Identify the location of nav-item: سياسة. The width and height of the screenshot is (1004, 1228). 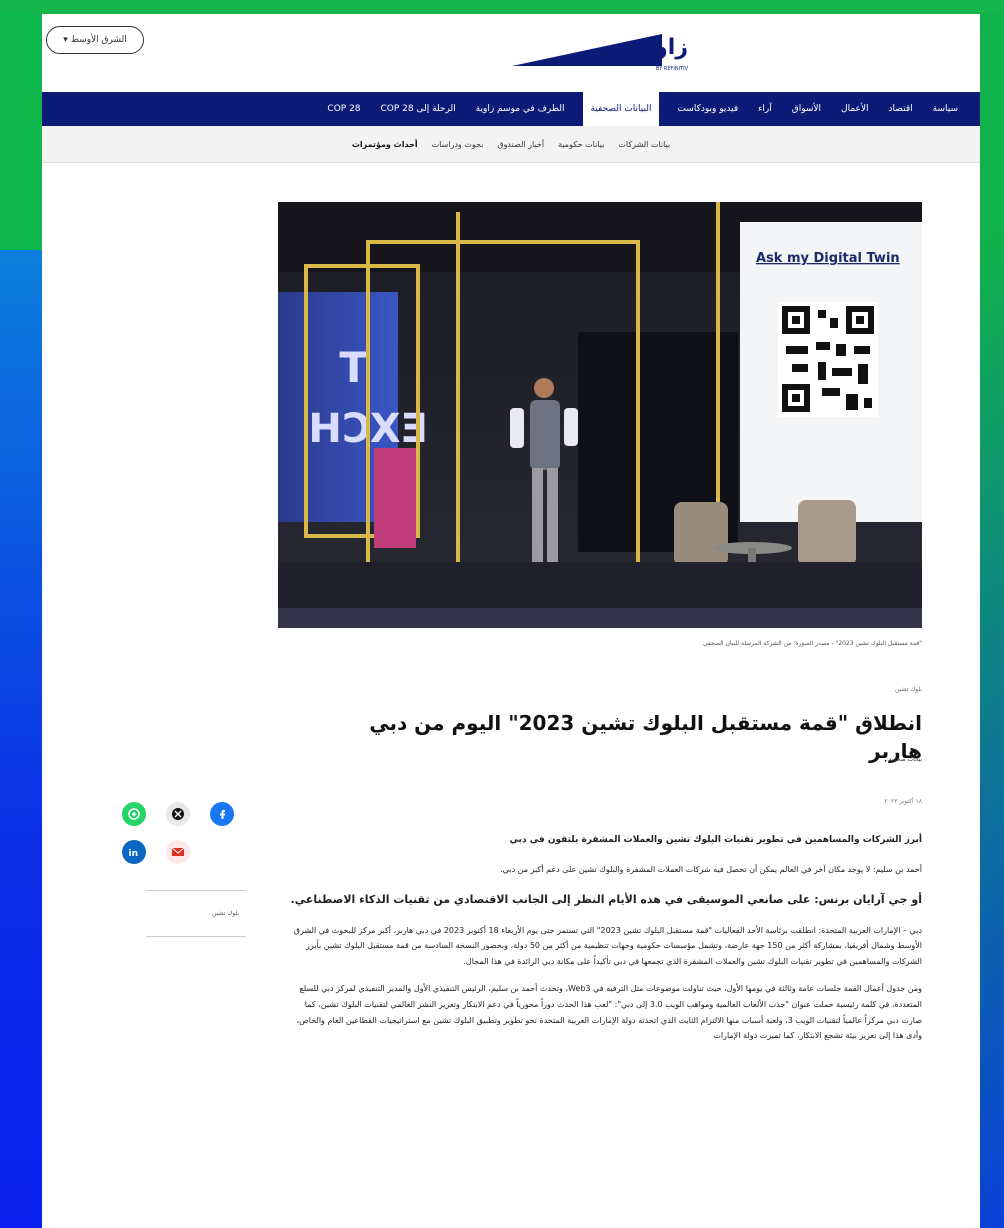
(945, 109).